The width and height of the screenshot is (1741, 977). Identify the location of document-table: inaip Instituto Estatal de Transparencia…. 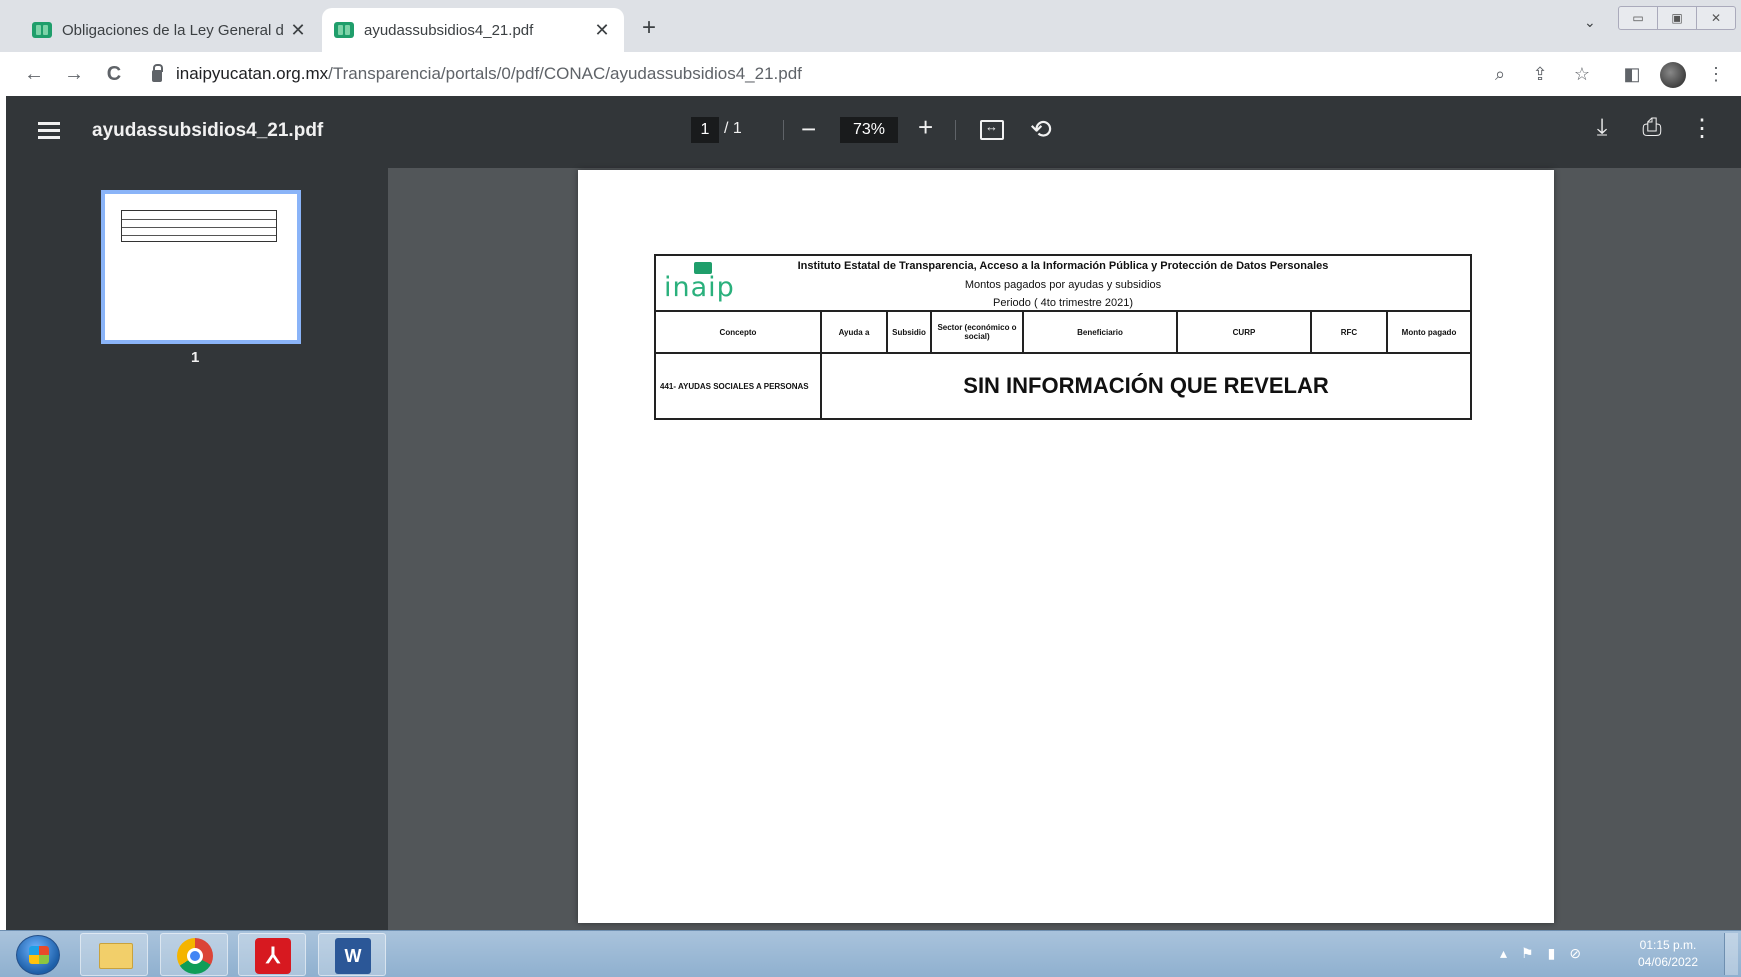
(1063, 337).